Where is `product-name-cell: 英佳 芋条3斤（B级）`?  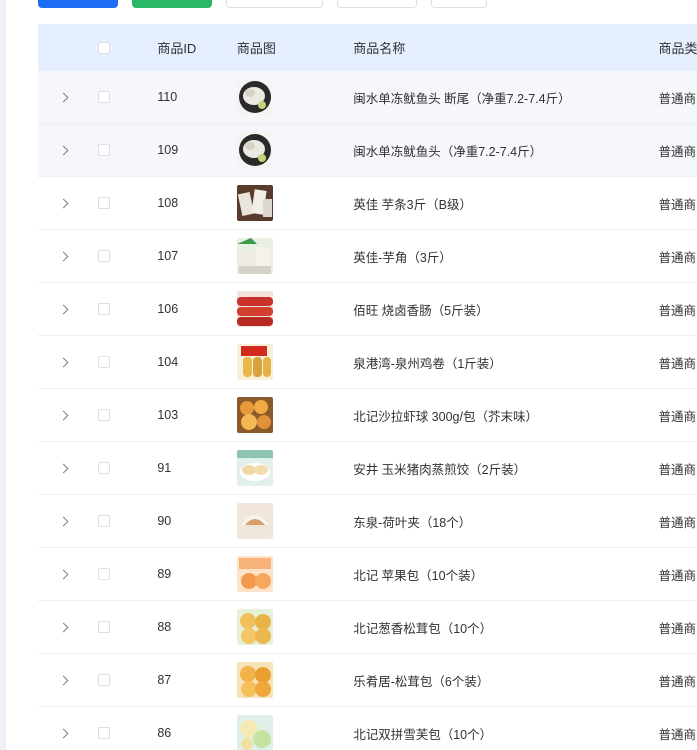 product-name-cell: 英佳 芋条3斤（B级） is located at coordinates (412, 204).